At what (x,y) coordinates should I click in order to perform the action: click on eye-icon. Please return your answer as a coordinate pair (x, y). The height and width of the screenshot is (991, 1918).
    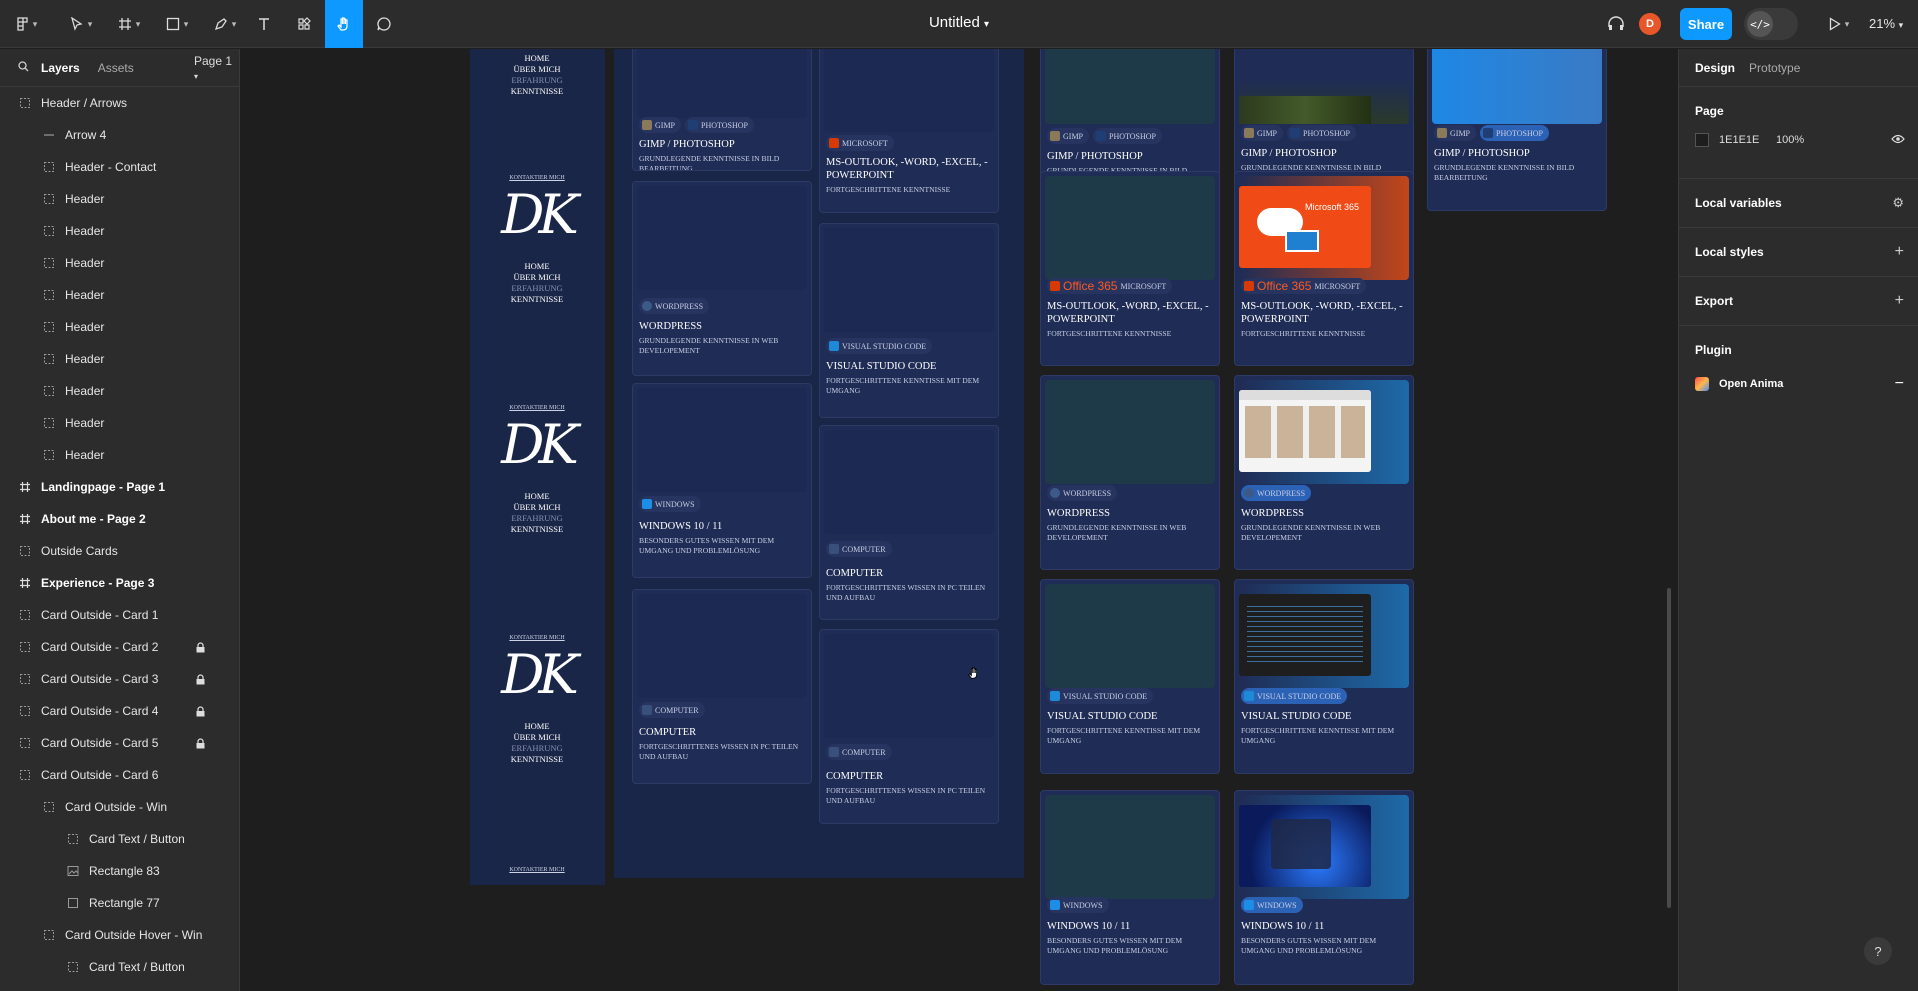
    Looking at the image, I should click on (1898, 140).